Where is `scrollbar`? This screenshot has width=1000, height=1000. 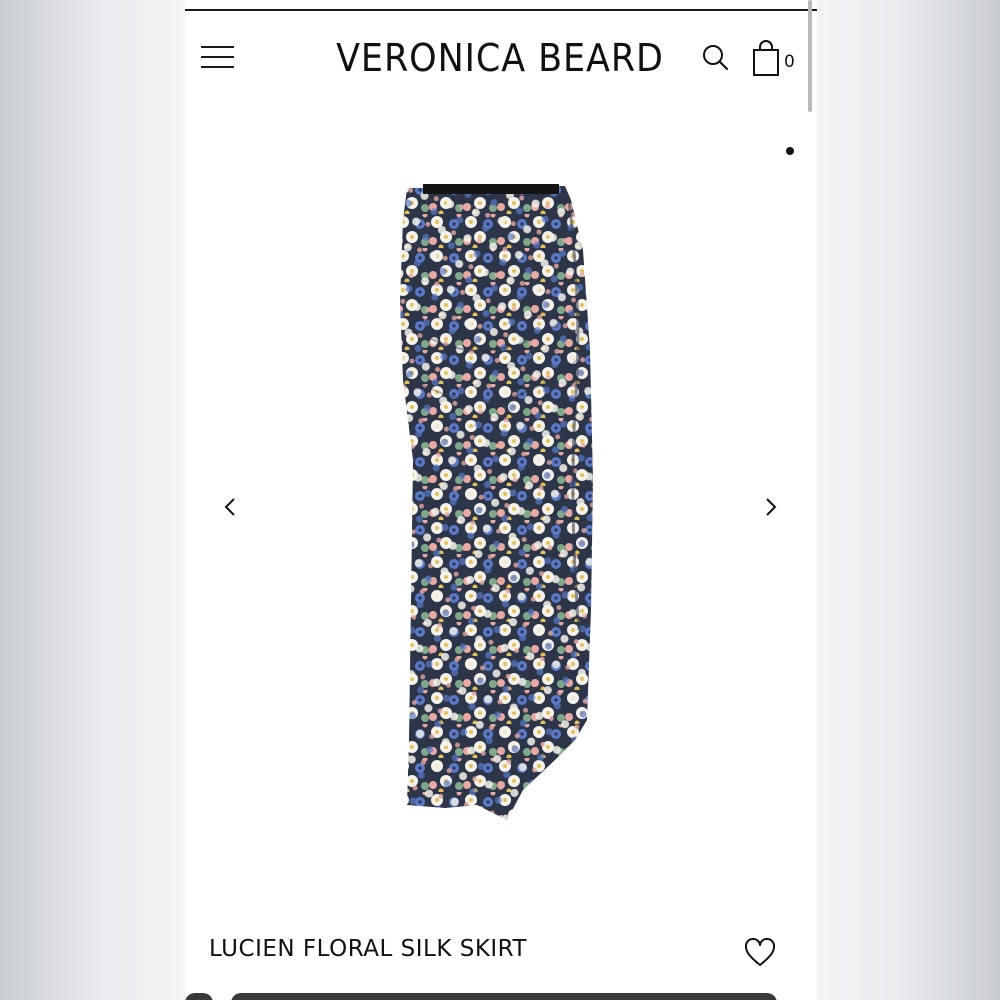 scrollbar is located at coordinates (810, 56).